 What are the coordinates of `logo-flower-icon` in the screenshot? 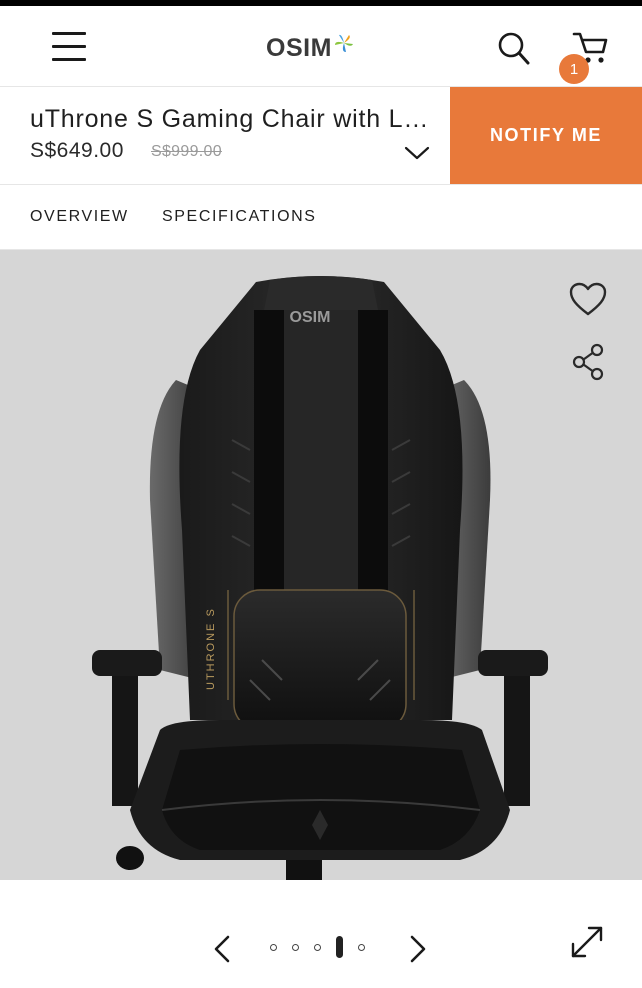 It's located at (343, 43).